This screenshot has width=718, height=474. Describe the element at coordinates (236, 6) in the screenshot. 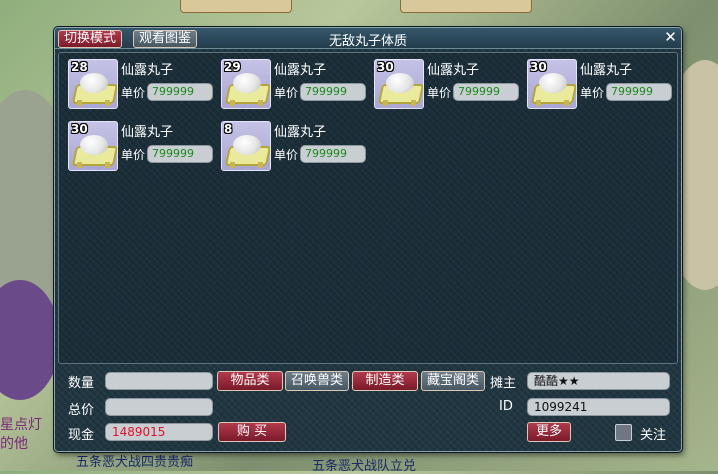

I see `top-nameplate-left` at that location.